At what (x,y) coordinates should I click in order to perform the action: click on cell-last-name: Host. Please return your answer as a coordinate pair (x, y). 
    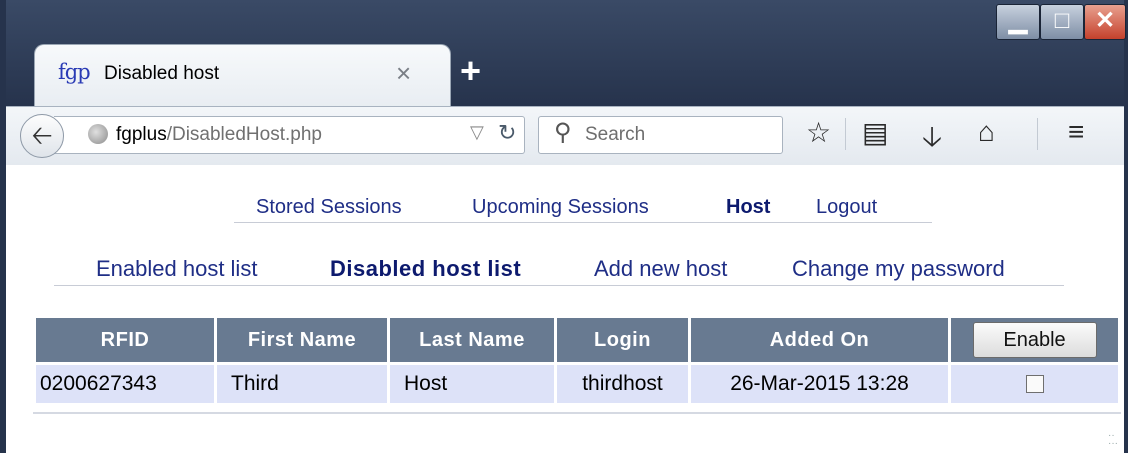
    Looking at the image, I should click on (472, 384).